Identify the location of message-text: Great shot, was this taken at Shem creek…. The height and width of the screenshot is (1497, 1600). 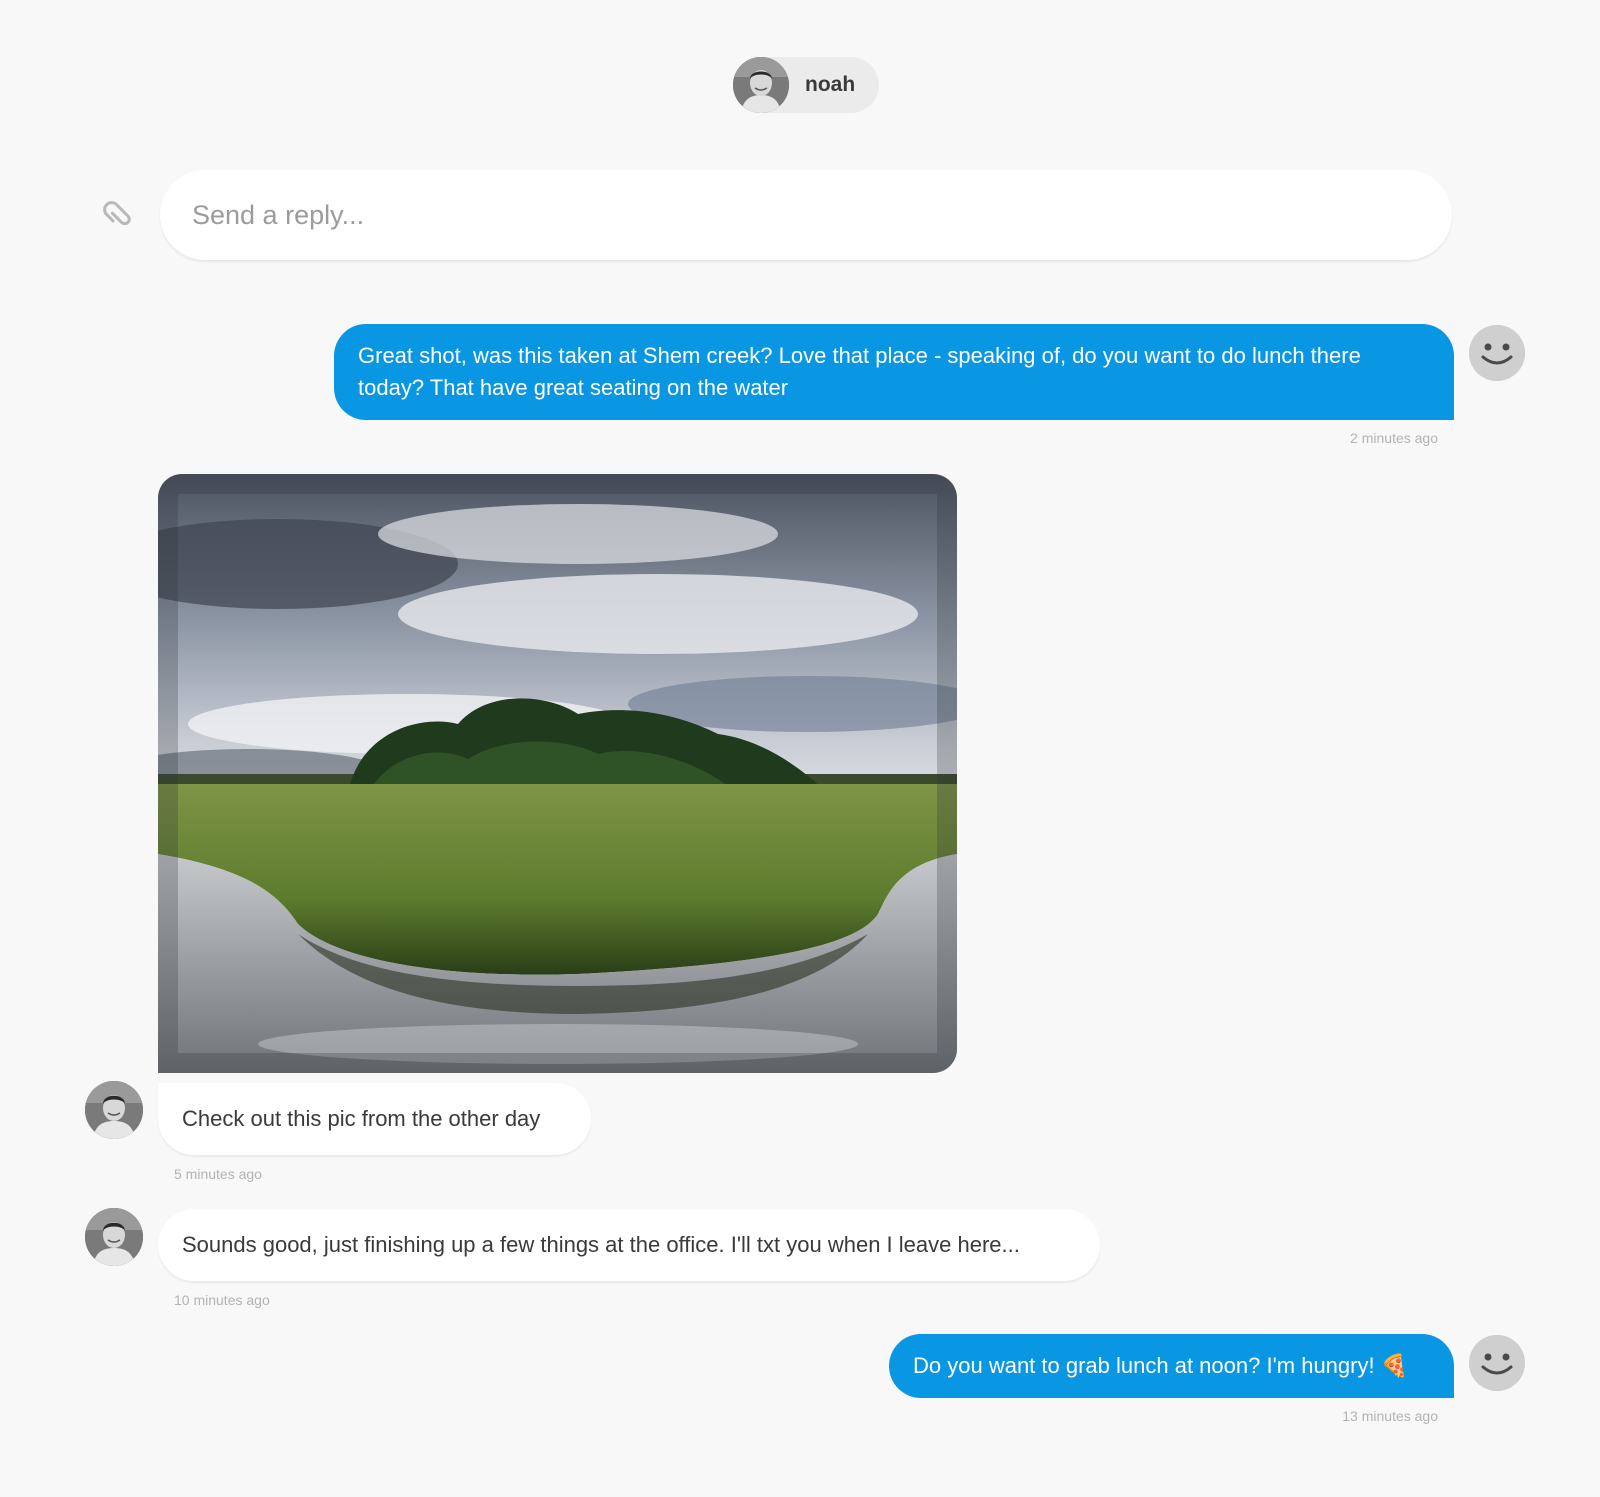
(859, 371).